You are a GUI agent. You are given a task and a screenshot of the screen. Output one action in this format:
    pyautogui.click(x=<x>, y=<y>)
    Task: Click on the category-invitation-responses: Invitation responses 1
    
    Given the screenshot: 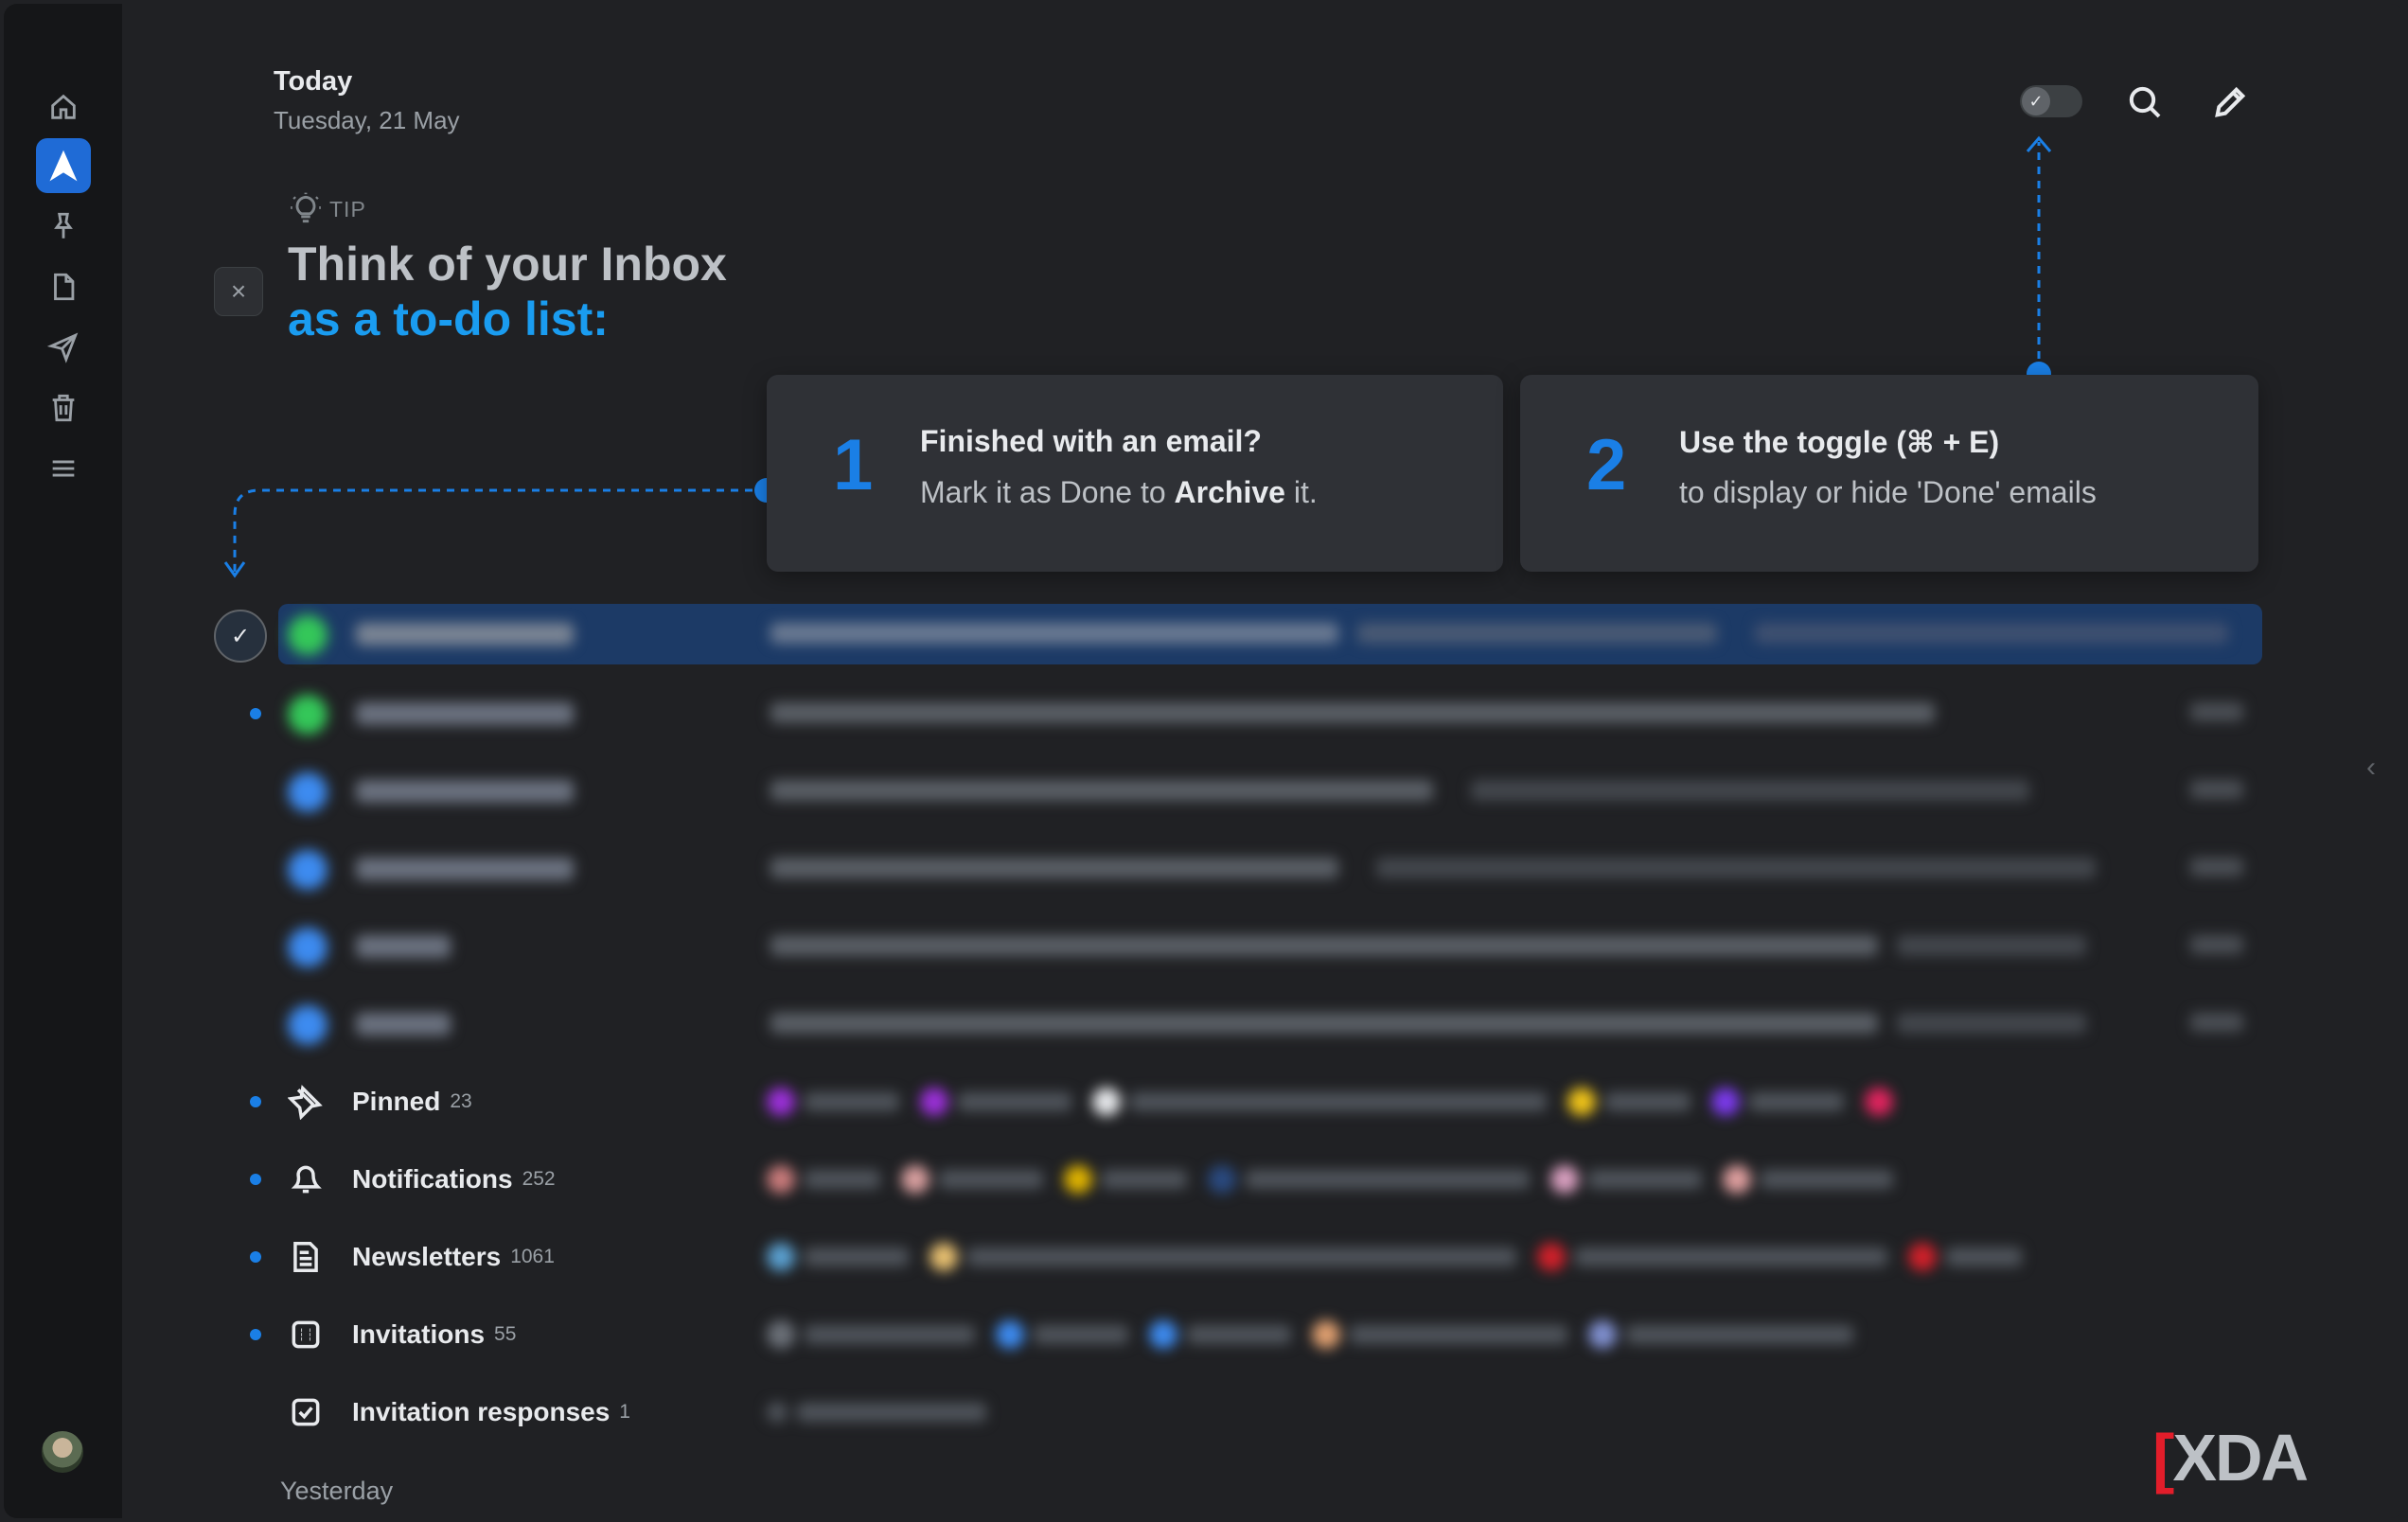 What is the action you would take?
    pyautogui.click(x=459, y=1413)
    